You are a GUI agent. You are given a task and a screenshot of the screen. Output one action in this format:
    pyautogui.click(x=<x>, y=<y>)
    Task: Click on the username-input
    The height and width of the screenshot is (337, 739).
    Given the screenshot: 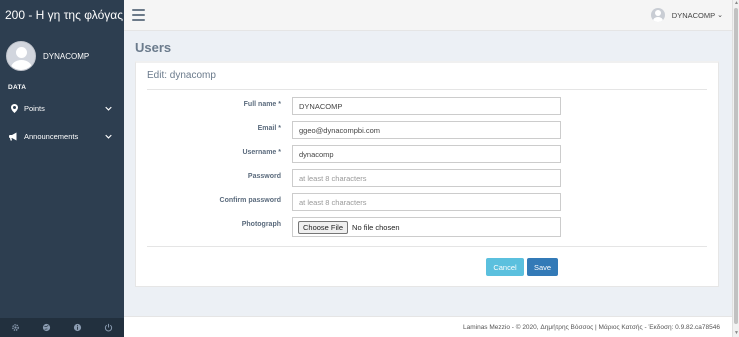 What is the action you would take?
    pyautogui.click(x=426, y=154)
    